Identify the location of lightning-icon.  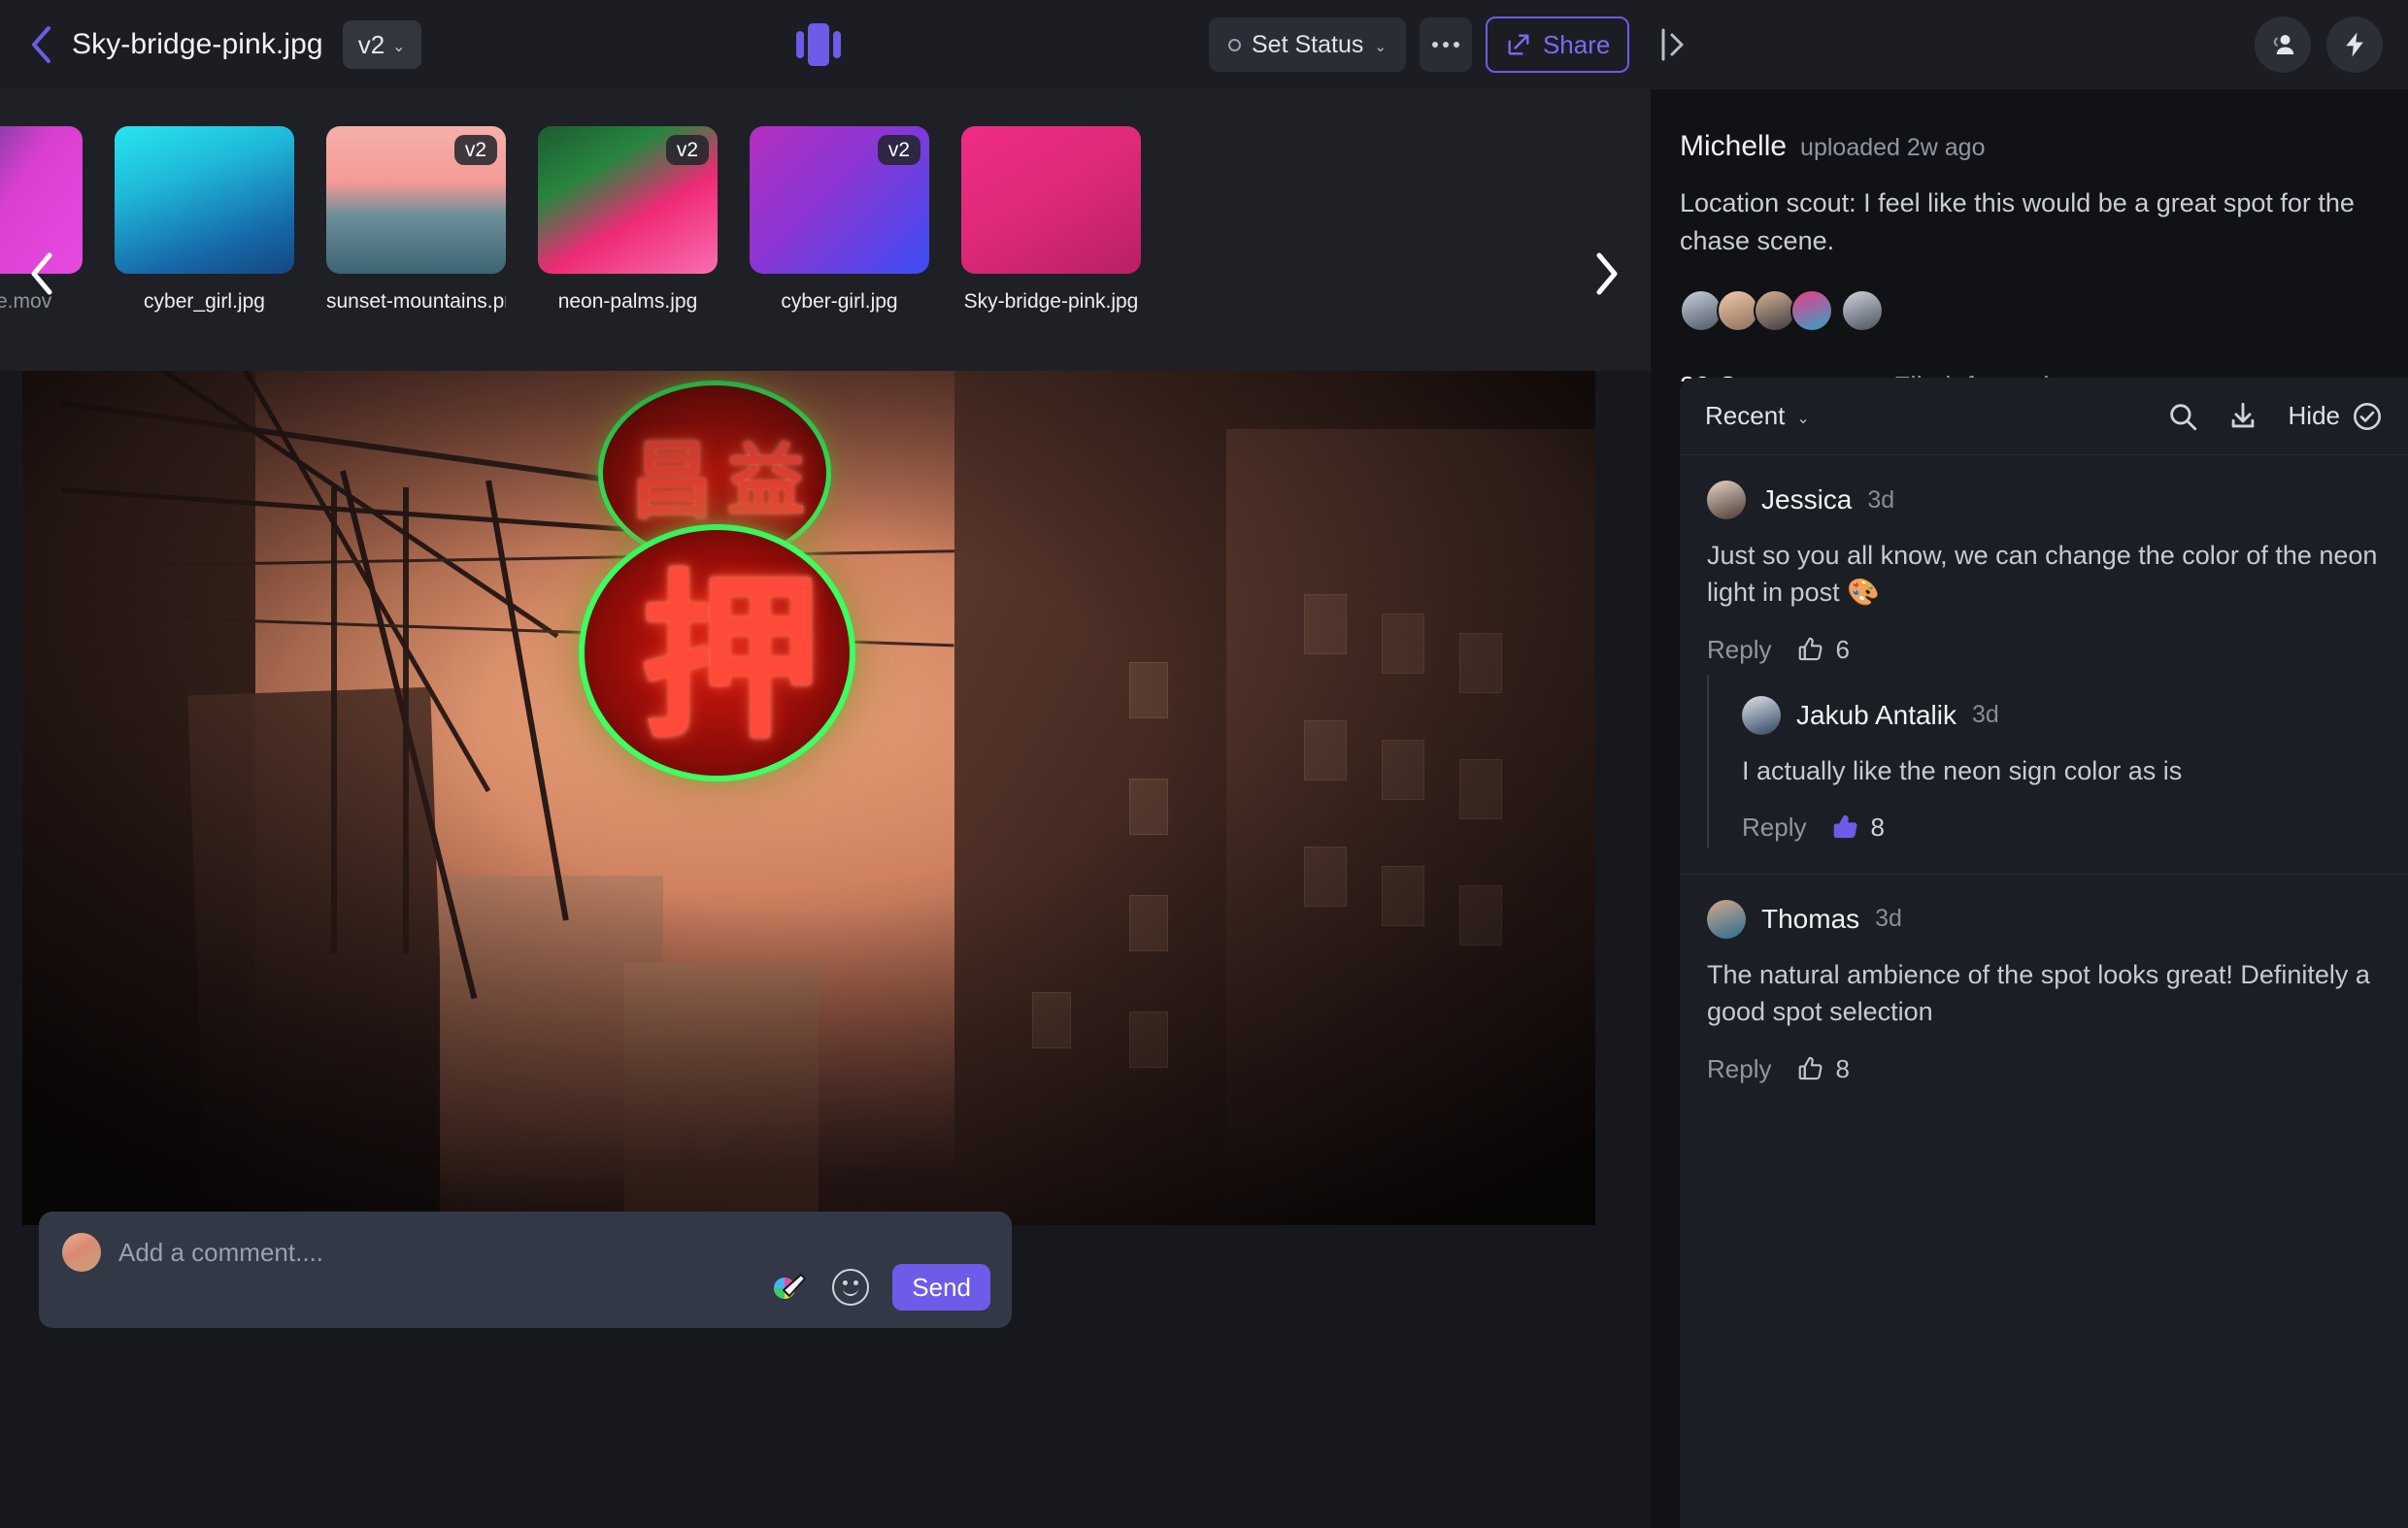
(2354, 45).